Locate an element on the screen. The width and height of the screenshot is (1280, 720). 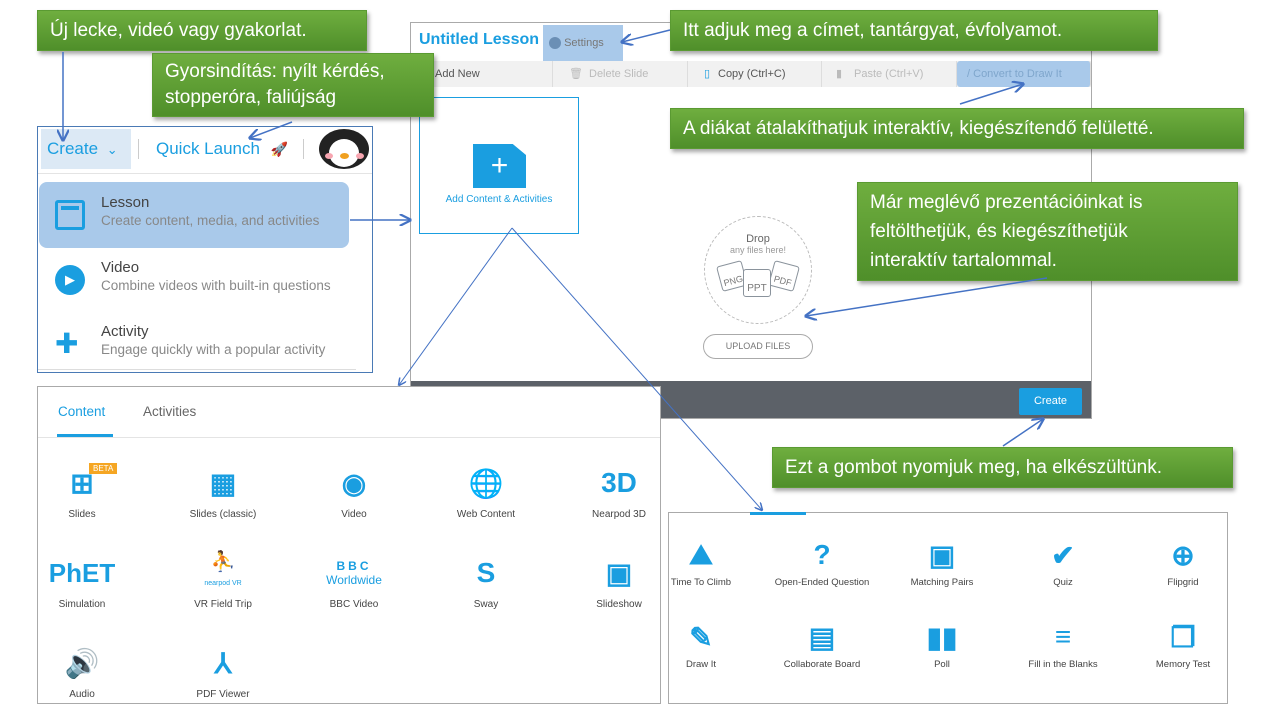
nearpod-vr-logo: nearpod VR is located at coordinates (223, 583).